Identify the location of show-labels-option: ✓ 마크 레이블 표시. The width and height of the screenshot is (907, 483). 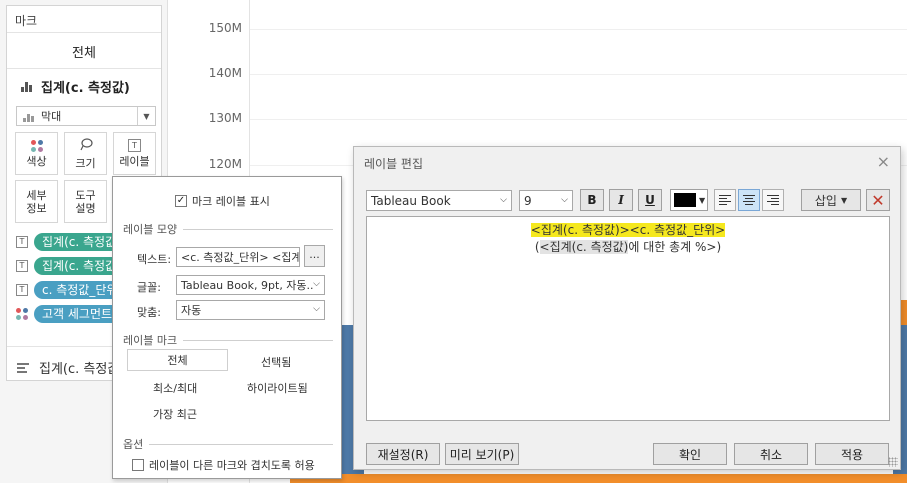
(222, 201).